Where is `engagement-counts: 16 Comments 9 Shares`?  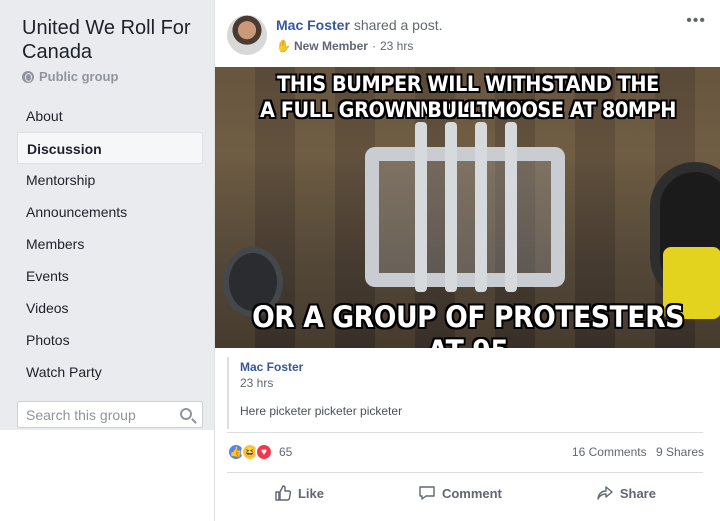 engagement-counts: 16 Comments 9 Shares is located at coordinates (635, 452).